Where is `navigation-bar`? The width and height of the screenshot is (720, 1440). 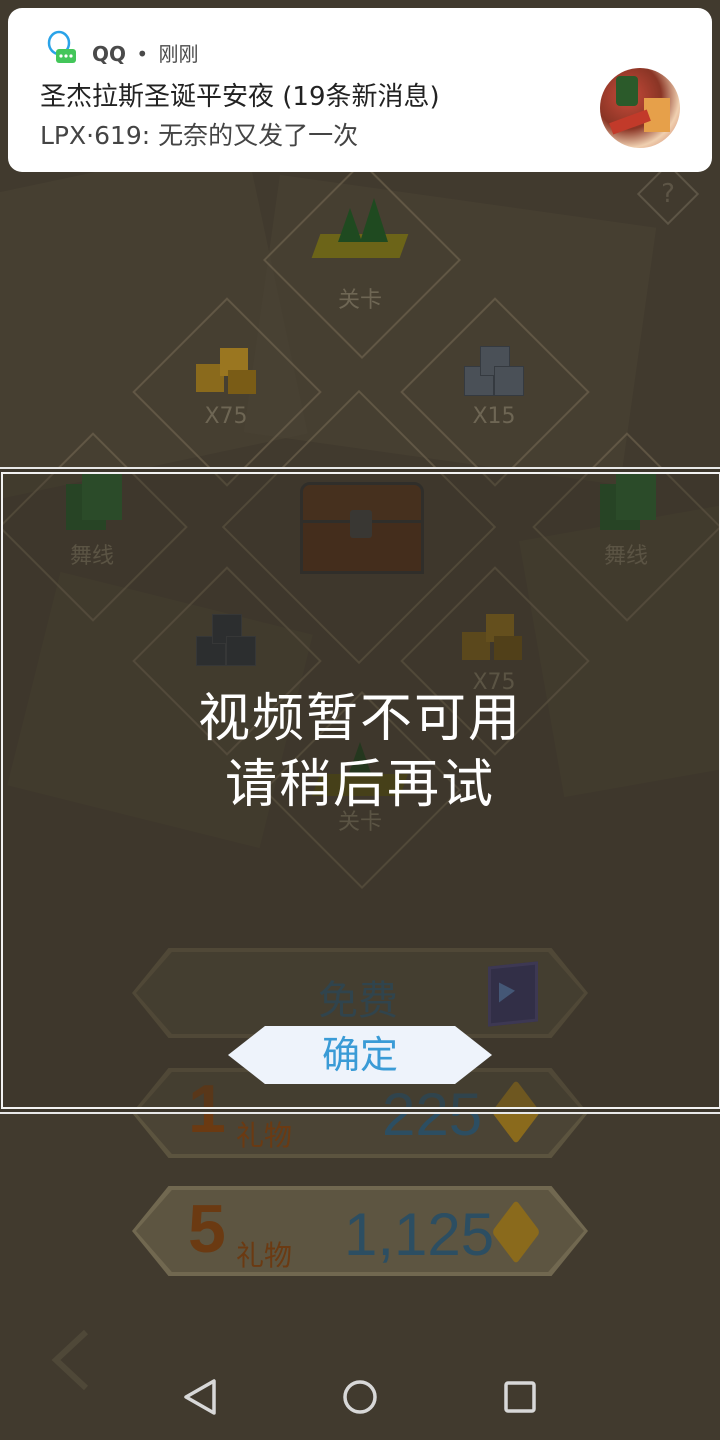 navigation-bar is located at coordinates (360, 1395).